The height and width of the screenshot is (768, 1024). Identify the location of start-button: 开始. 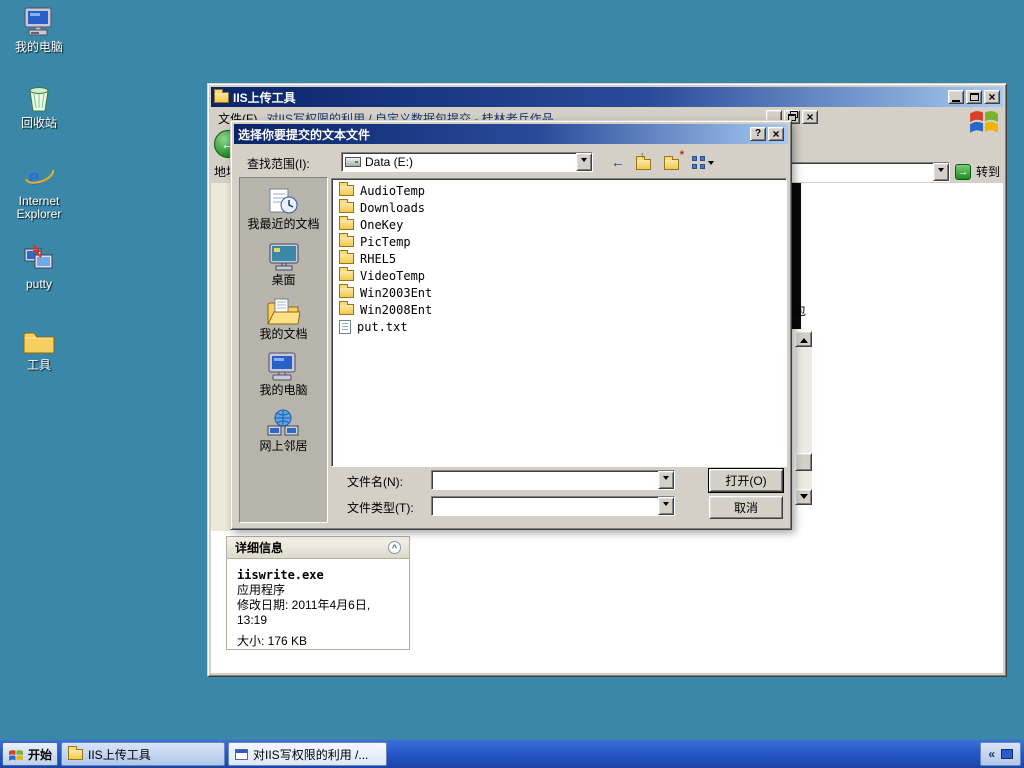
(30, 754).